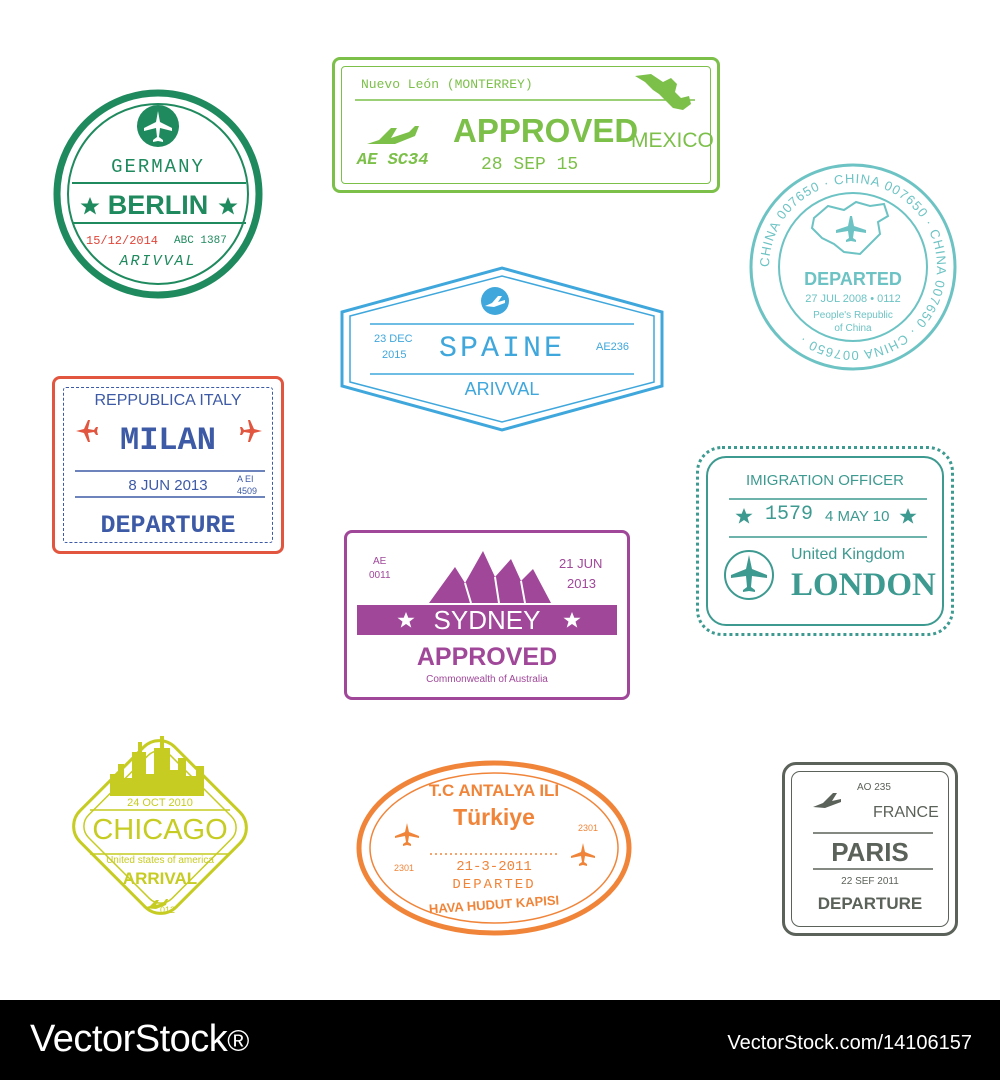 This screenshot has height=1080, width=1000. I want to click on stamp-turkey-code-right: 2301, so click(588, 828).